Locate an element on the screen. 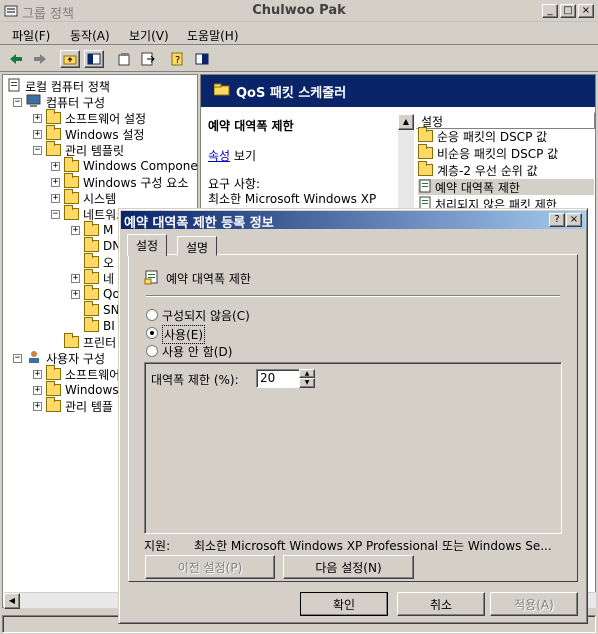 The height and width of the screenshot is (634, 598). computer-icon is located at coordinates (34, 102).